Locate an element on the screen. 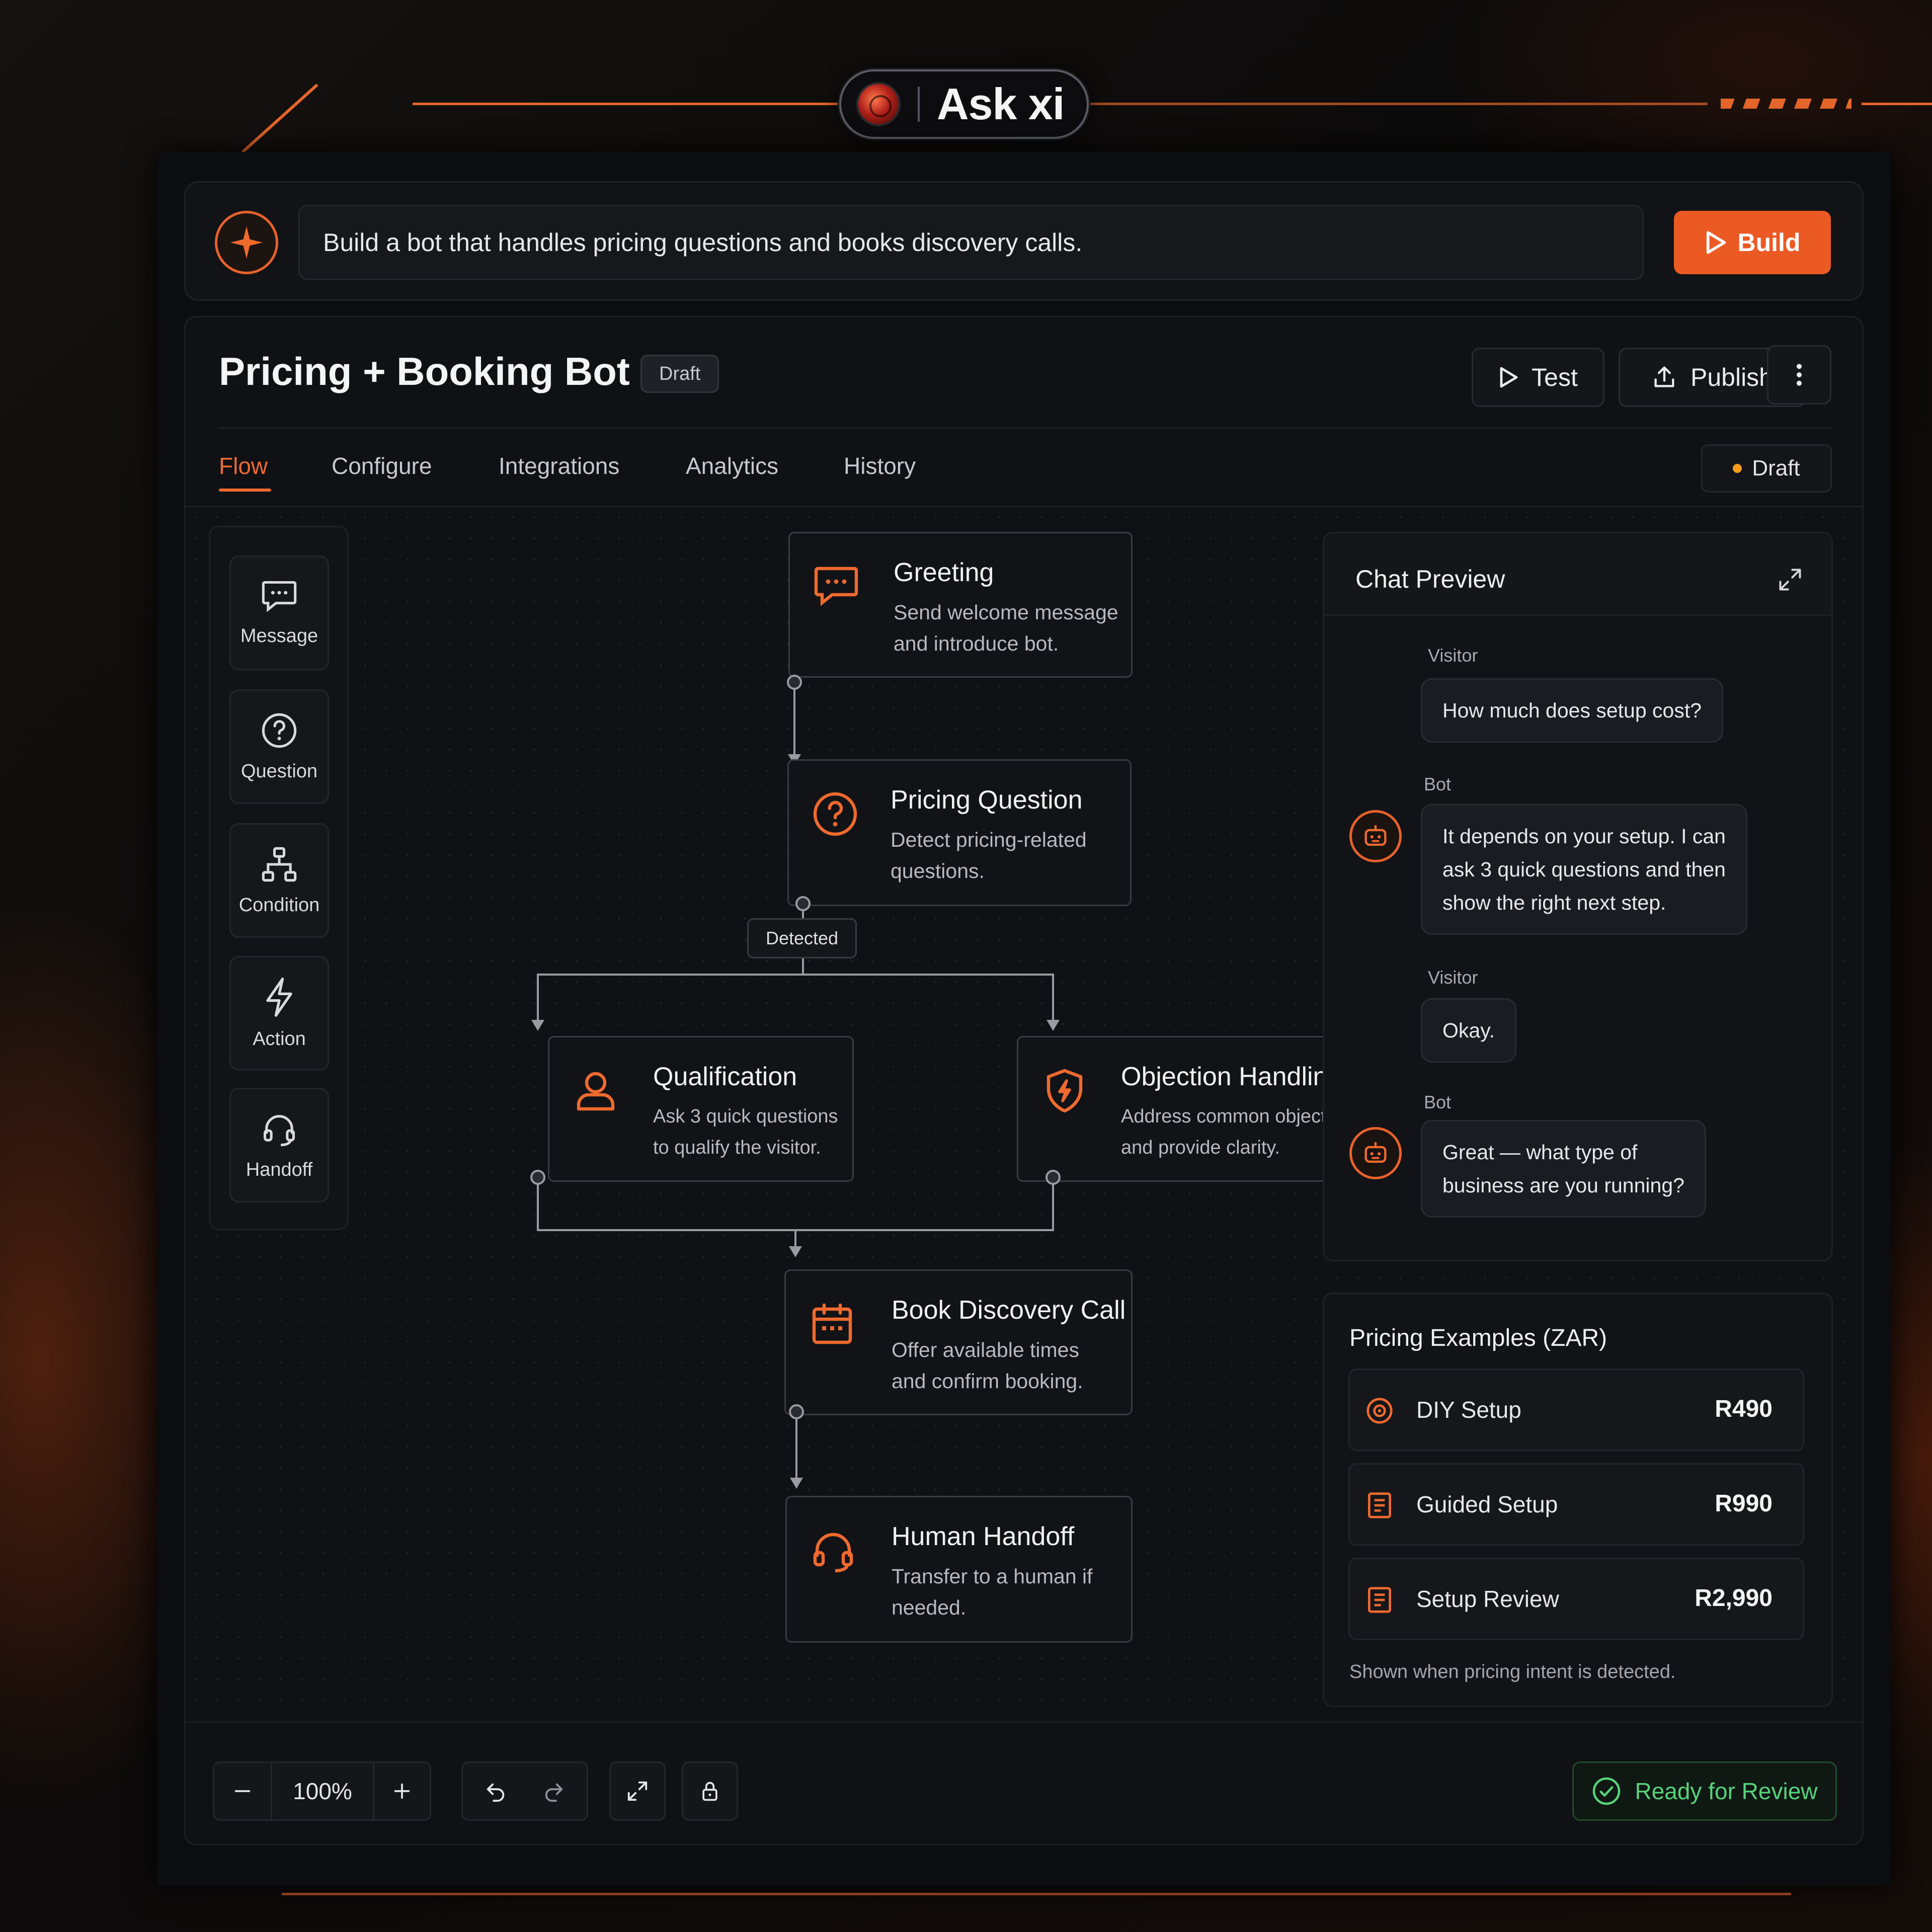 The height and width of the screenshot is (1932, 1932). frame-line-top-left is located at coordinates (626, 104).